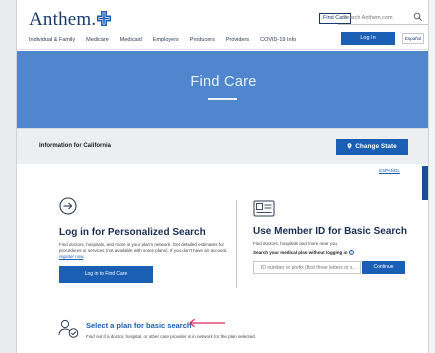  Describe the element at coordinates (138, 325) in the screenshot. I see `select-plan-link: Select a plan for basic search` at that location.